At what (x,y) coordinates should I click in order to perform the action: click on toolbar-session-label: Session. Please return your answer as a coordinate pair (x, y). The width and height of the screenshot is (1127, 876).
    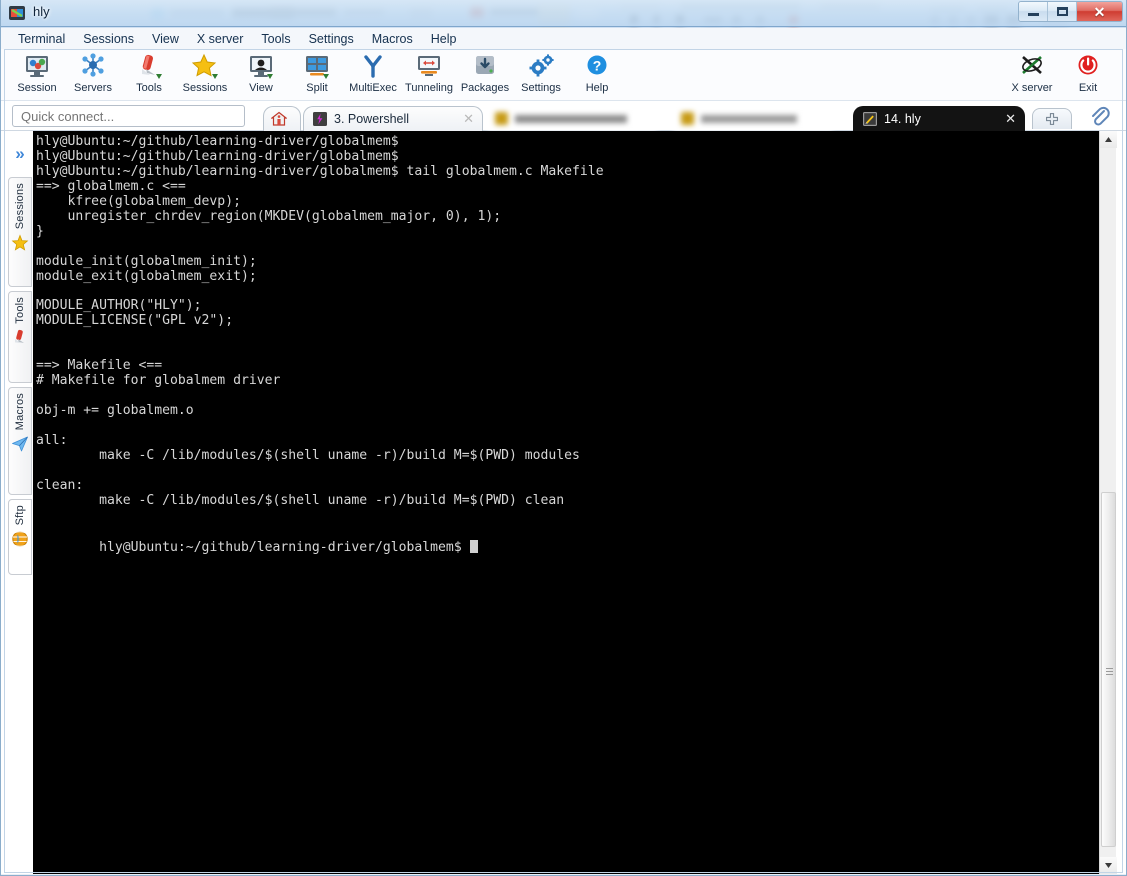
    Looking at the image, I should click on (37, 88).